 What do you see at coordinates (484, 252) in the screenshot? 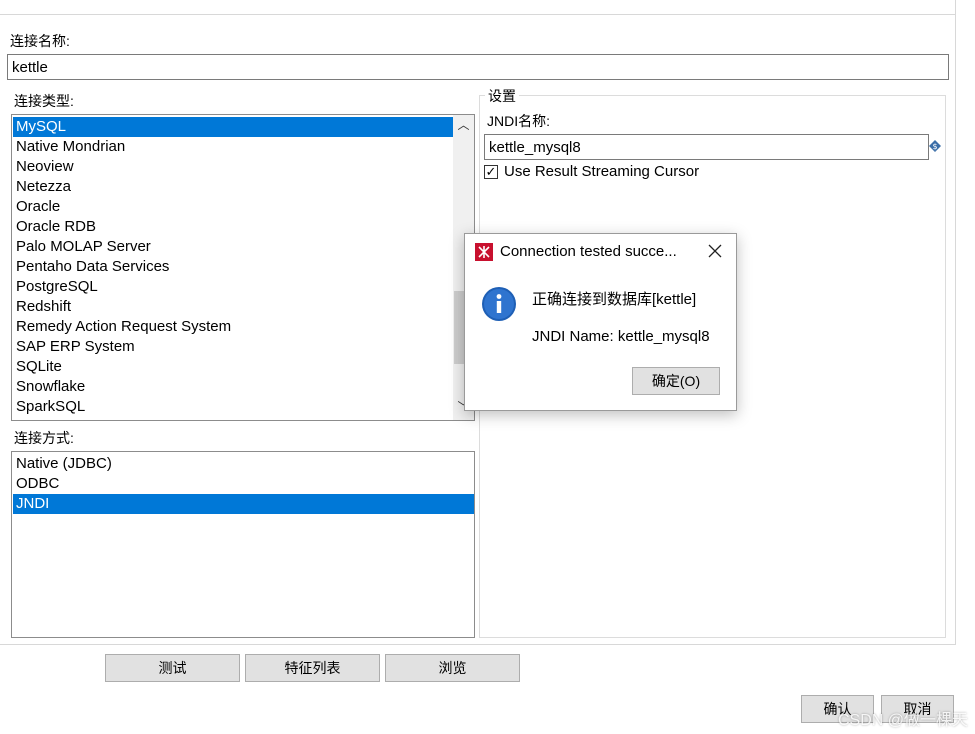
I see `app-icon` at bounding box center [484, 252].